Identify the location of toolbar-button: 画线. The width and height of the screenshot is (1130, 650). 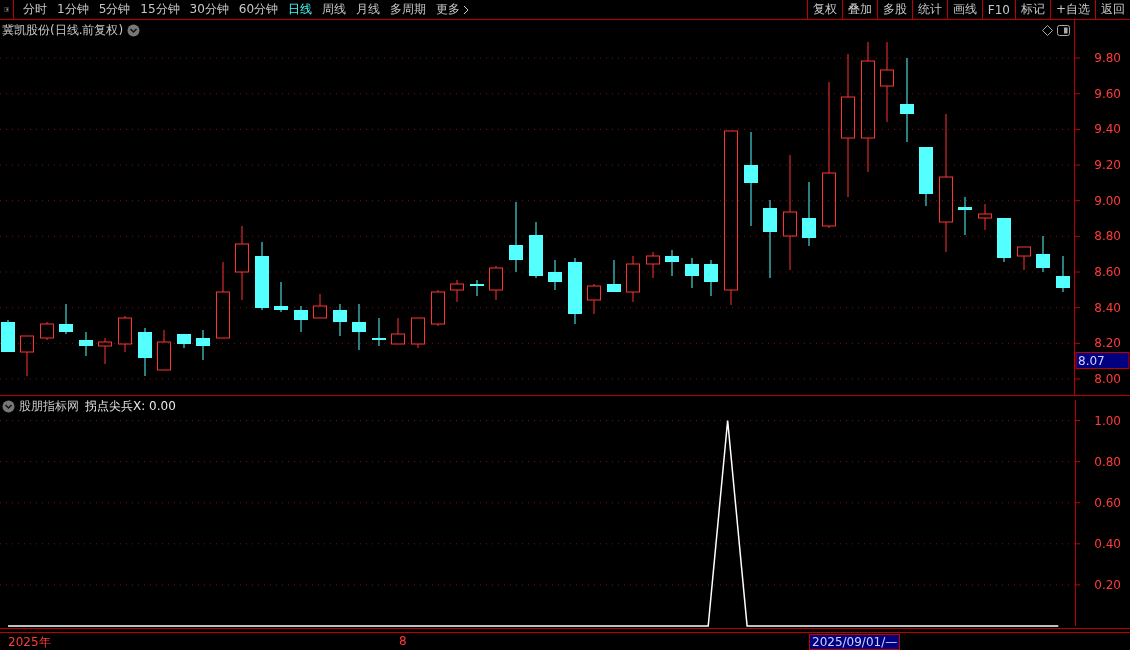
(964, 9).